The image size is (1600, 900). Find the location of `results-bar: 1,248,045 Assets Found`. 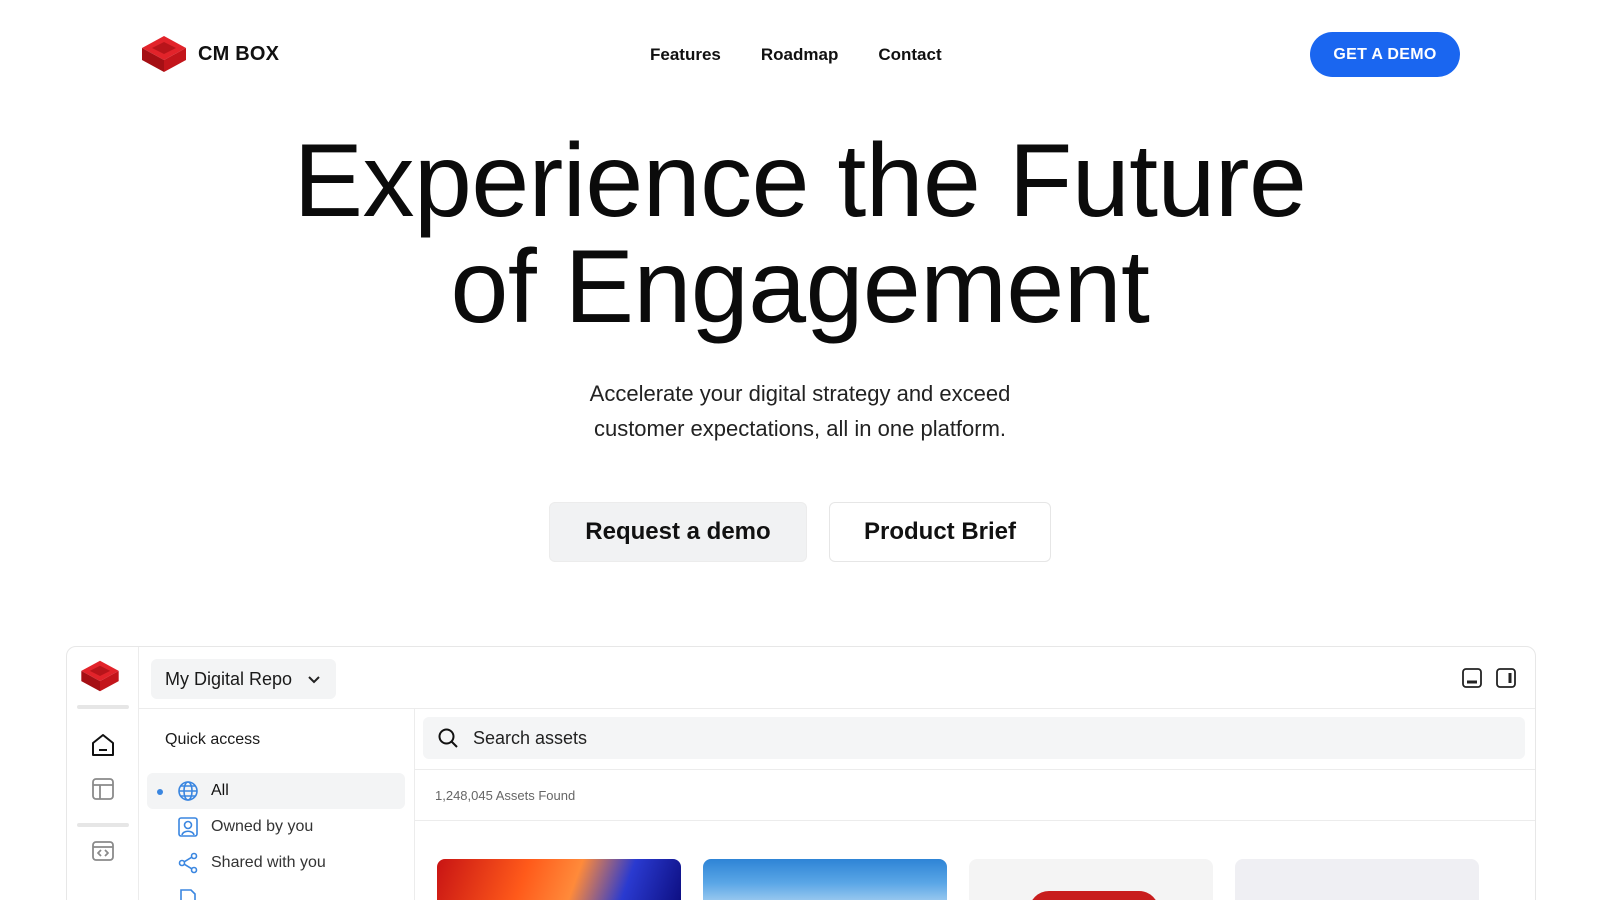

results-bar: 1,248,045 Assets Found is located at coordinates (975, 795).